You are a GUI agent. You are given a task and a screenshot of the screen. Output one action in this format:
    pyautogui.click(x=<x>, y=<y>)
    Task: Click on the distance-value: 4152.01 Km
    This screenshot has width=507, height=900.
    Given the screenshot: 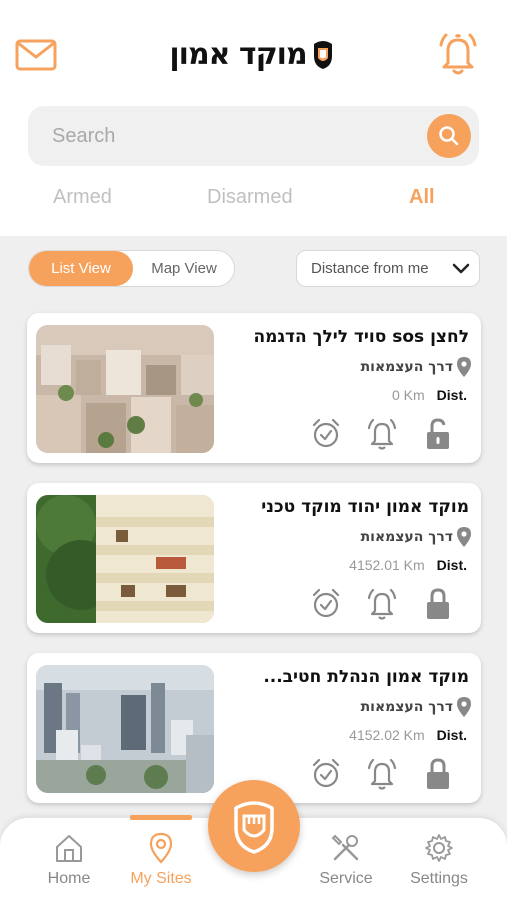 What is the action you would take?
    pyautogui.click(x=387, y=565)
    